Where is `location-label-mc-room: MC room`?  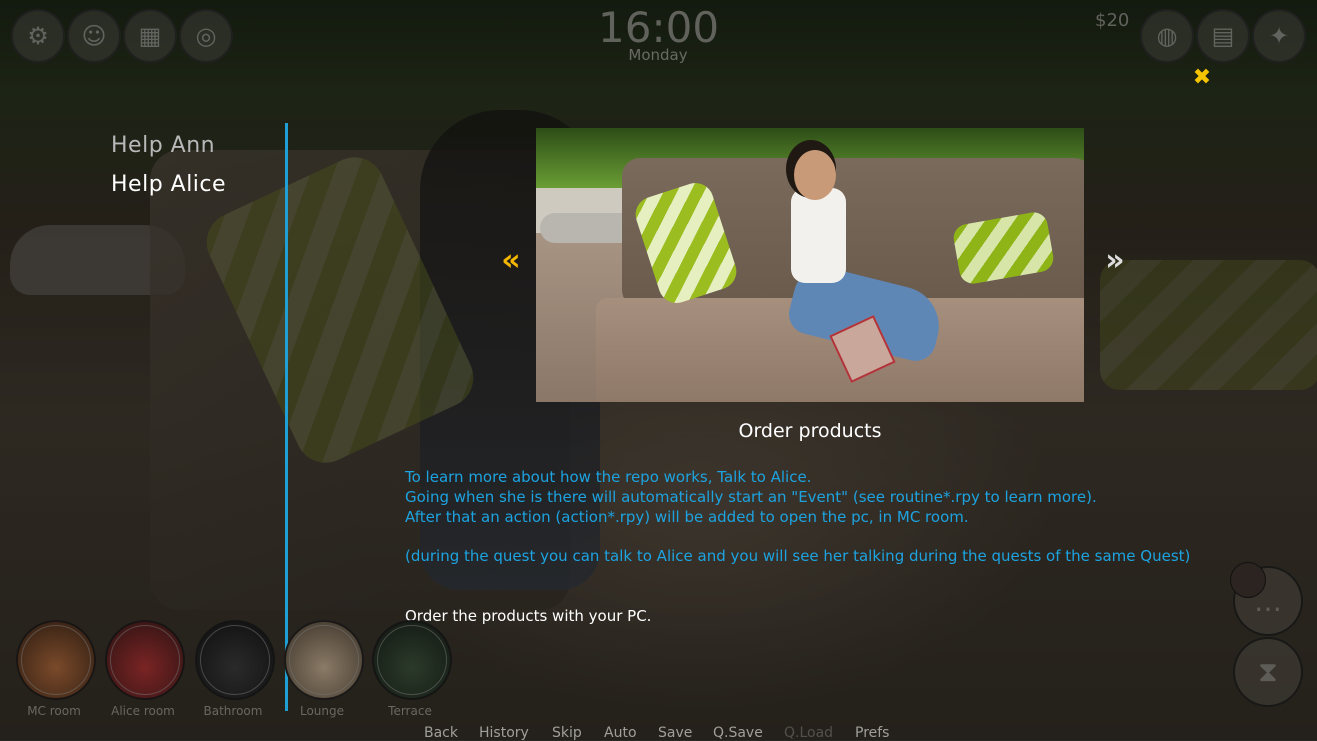 location-label-mc-room: MC room is located at coordinates (54, 711).